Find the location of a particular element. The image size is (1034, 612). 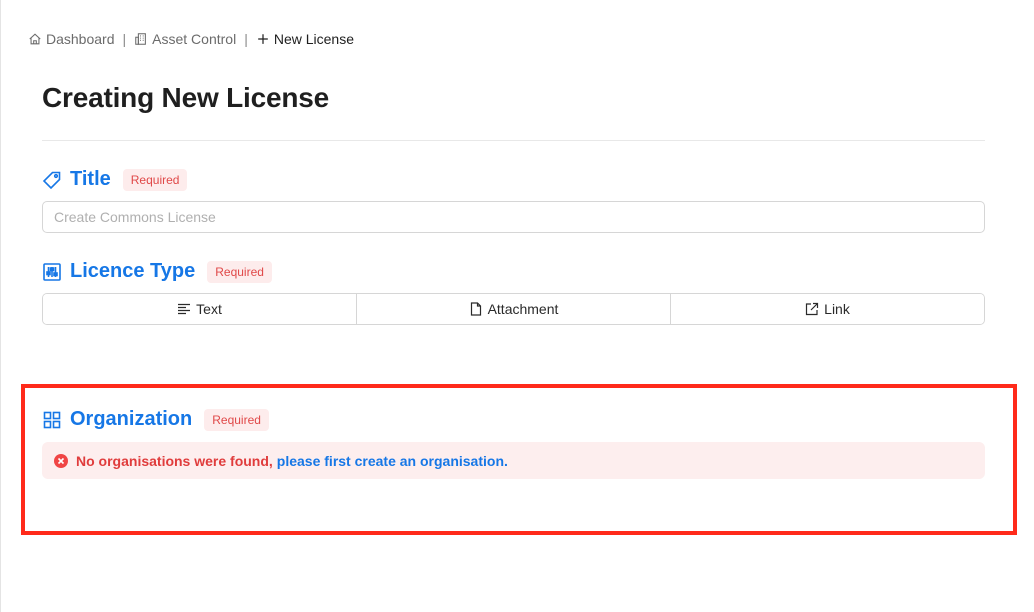

licence-type-section-header: Licence Type Required is located at coordinates (157, 271).